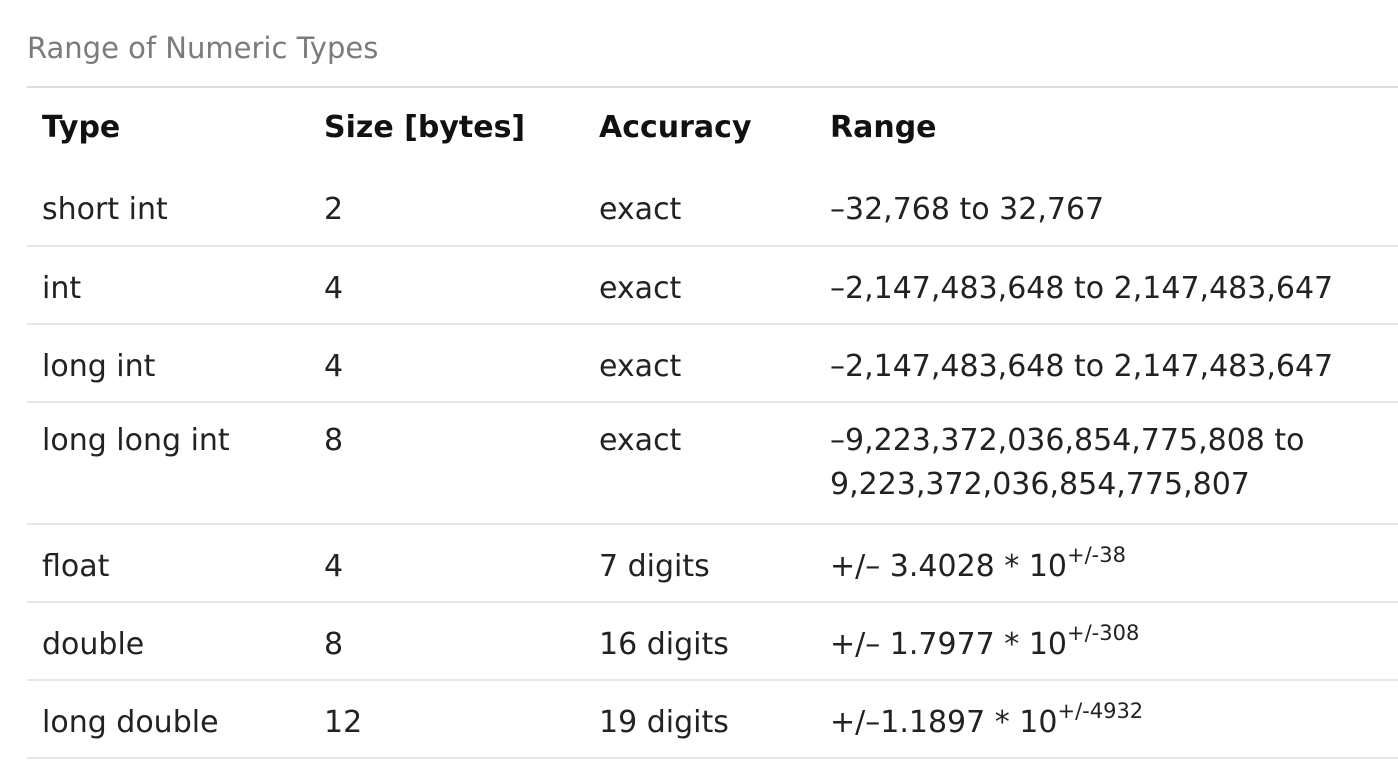 This screenshot has width=1398, height=780. I want to click on cell-range: +/– 3.4028 * 10+/-38, so click(1106, 563).